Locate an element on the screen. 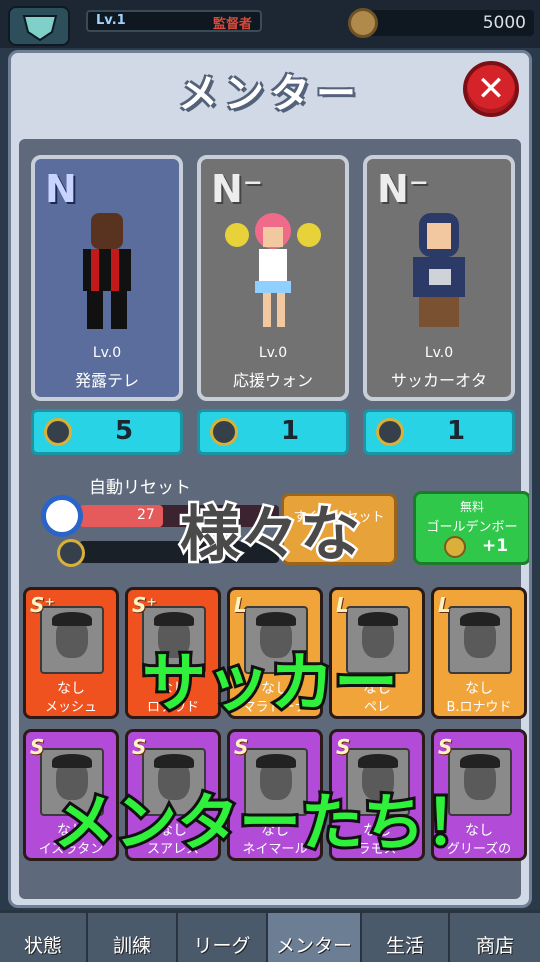 This screenshot has width=540, height=962. tab-training: 訓練 is located at coordinates (133, 937).